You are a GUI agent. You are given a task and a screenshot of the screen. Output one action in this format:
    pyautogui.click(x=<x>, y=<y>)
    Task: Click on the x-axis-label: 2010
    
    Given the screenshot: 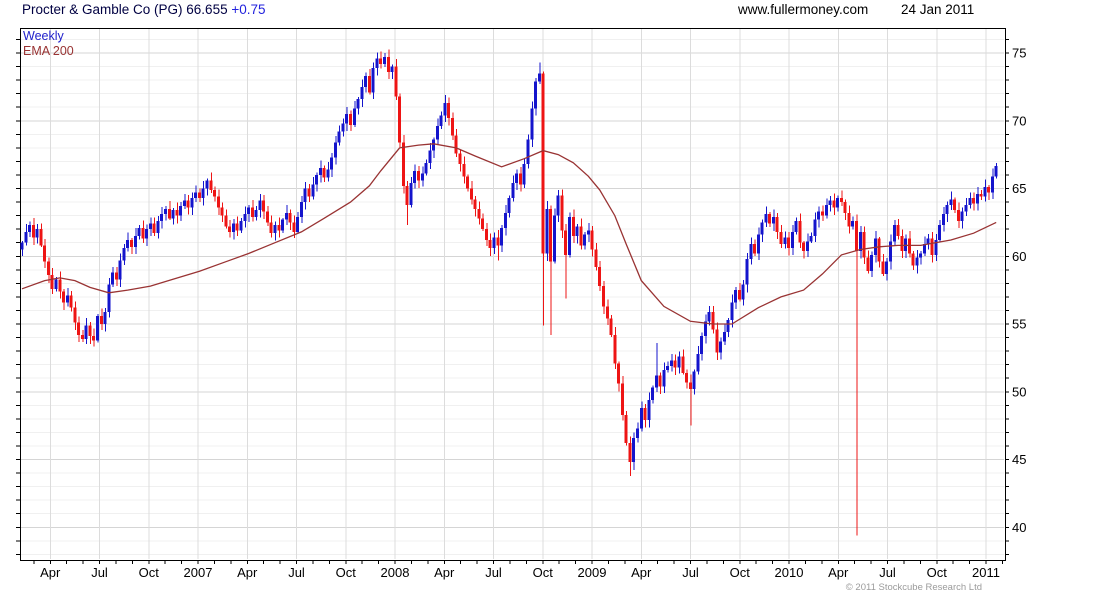 What is the action you would take?
    pyautogui.click(x=789, y=572)
    